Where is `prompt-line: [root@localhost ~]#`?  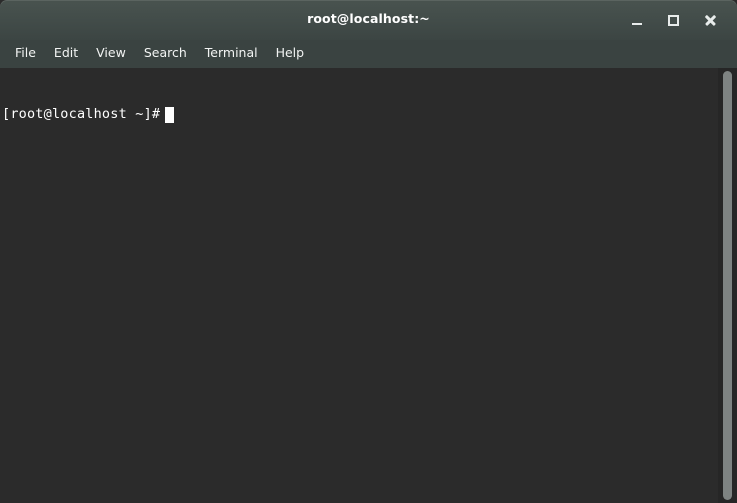
prompt-line: [root@localhost ~]# is located at coordinates (369, 114).